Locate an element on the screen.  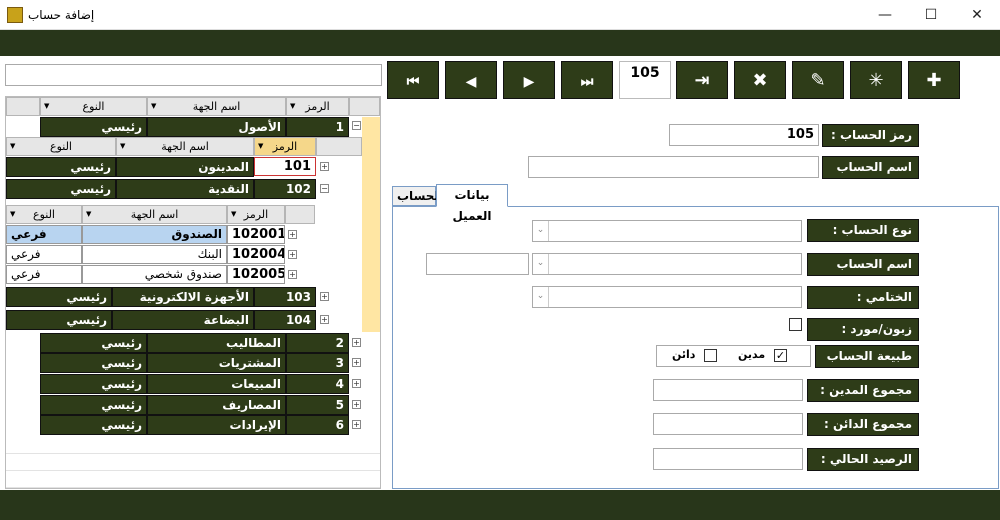
row-name: الأصول is located at coordinates (216, 127).